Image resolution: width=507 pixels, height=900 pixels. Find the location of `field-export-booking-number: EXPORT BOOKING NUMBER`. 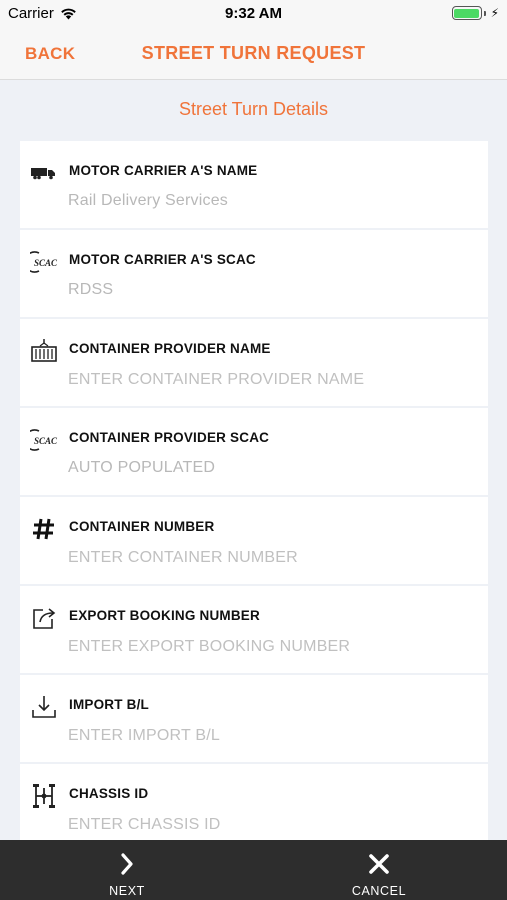

field-export-booking-number: EXPORT BOOKING NUMBER is located at coordinates (254, 629).